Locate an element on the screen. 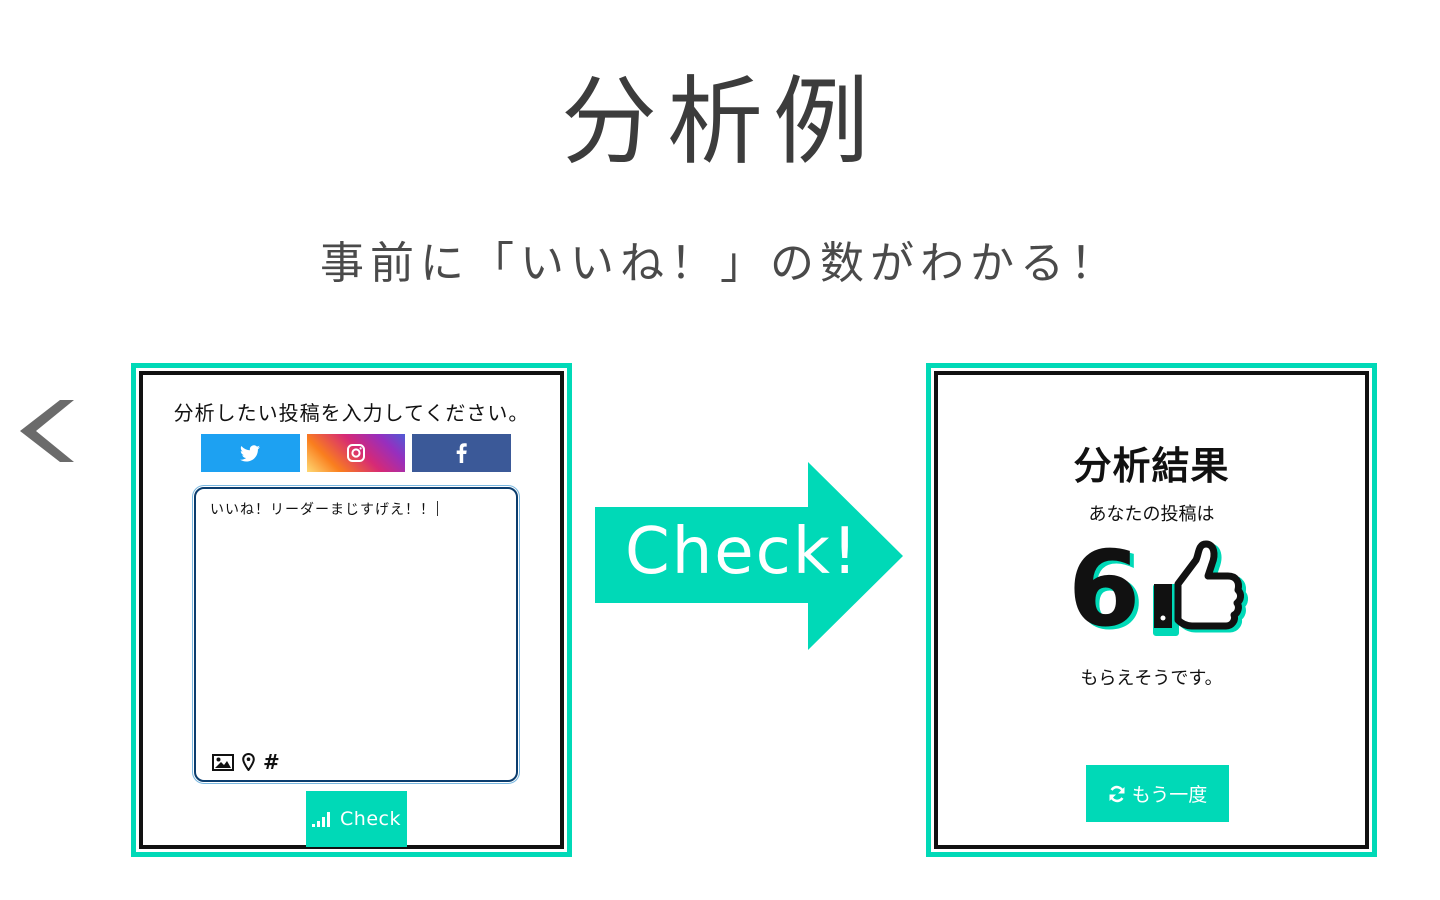 The width and height of the screenshot is (1440, 900). post-toolbar: # is located at coordinates (246, 762).